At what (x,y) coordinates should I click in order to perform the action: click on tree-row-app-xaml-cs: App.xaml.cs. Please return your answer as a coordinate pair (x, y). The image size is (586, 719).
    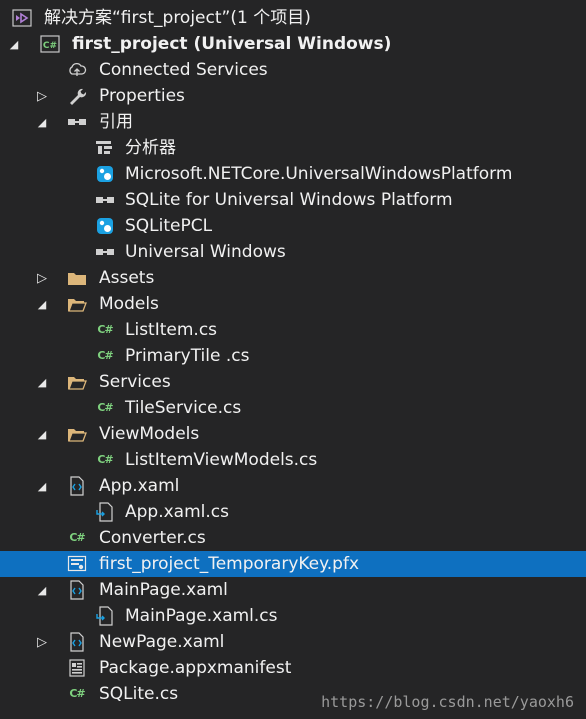
    Looking at the image, I should click on (293, 512).